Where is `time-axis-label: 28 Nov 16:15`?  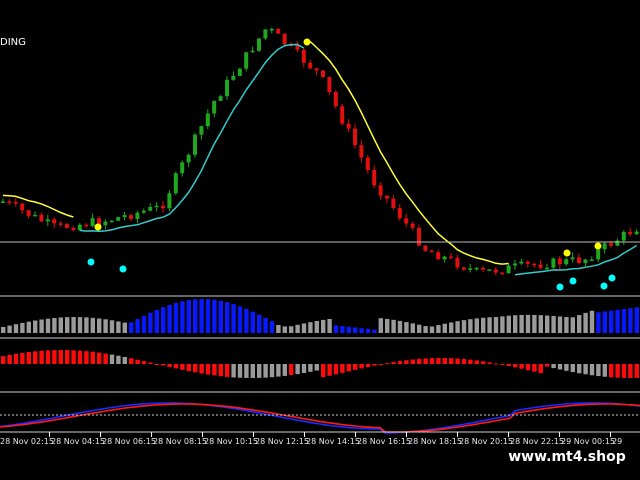 time-axis-label: 28 Nov 16:15 is located at coordinates (384, 441).